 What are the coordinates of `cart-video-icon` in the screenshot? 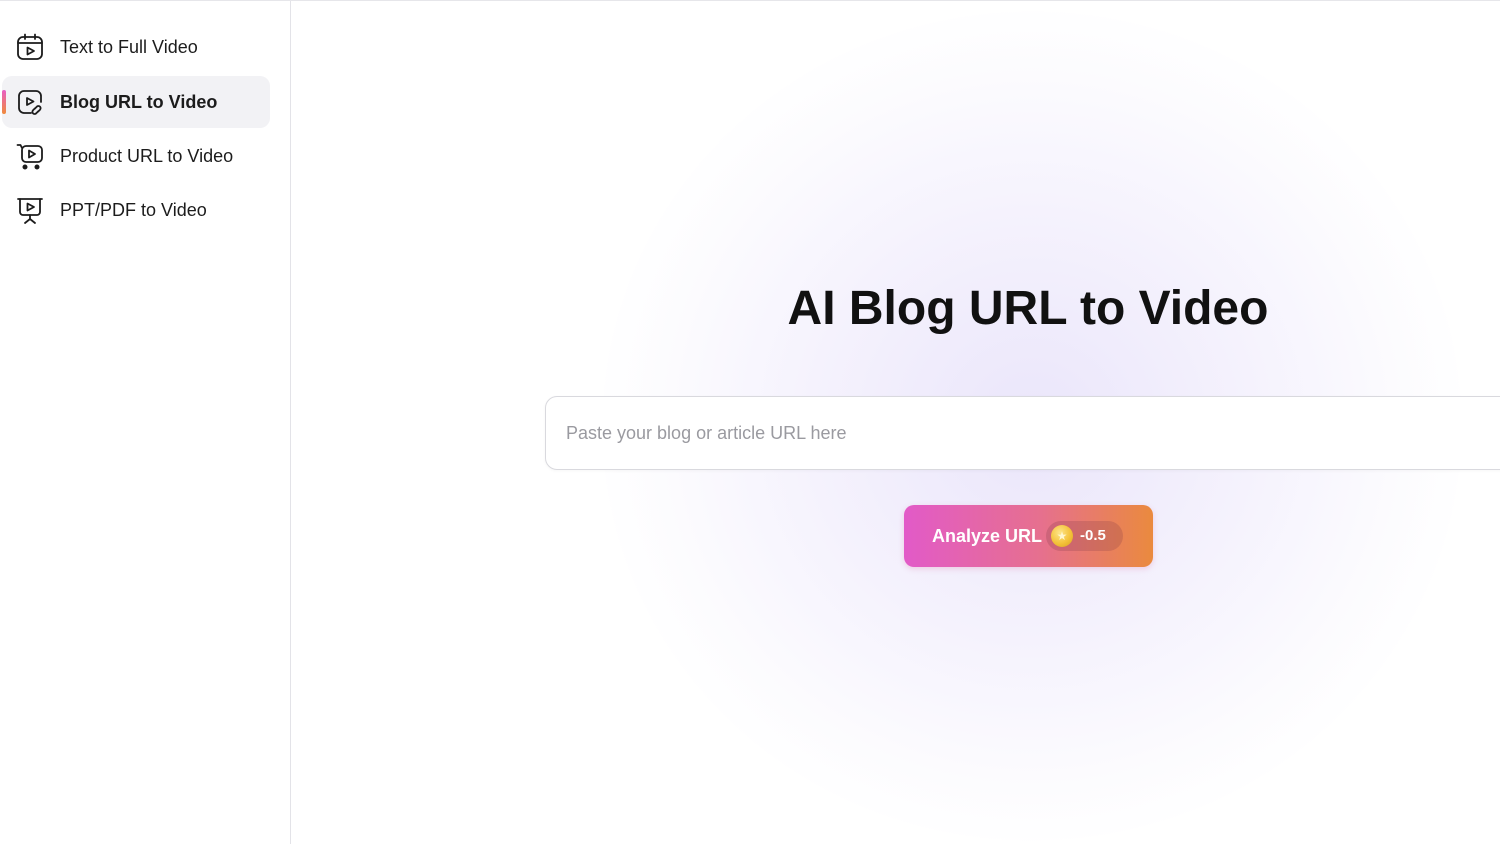 It's located at (30, 156).